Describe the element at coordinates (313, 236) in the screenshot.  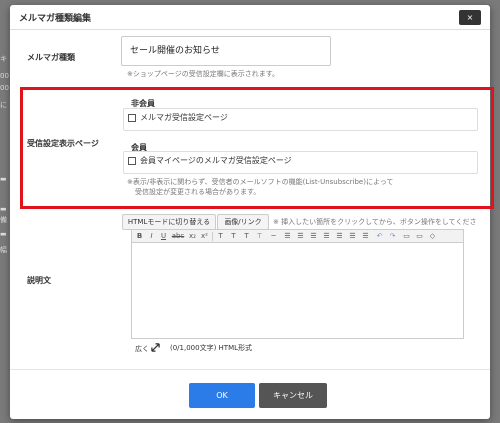
I see `outdent-icon: ☰` at that location.